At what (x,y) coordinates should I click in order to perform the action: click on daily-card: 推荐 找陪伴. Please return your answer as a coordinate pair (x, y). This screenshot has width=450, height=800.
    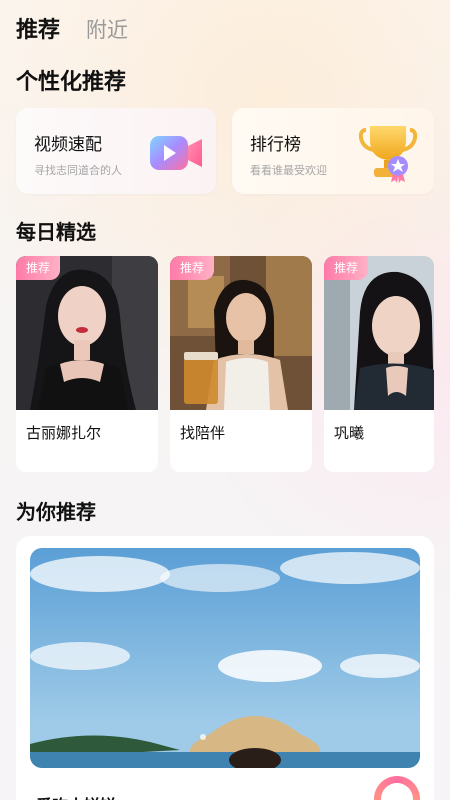
    Looking at the image, I should click on (241, 364).